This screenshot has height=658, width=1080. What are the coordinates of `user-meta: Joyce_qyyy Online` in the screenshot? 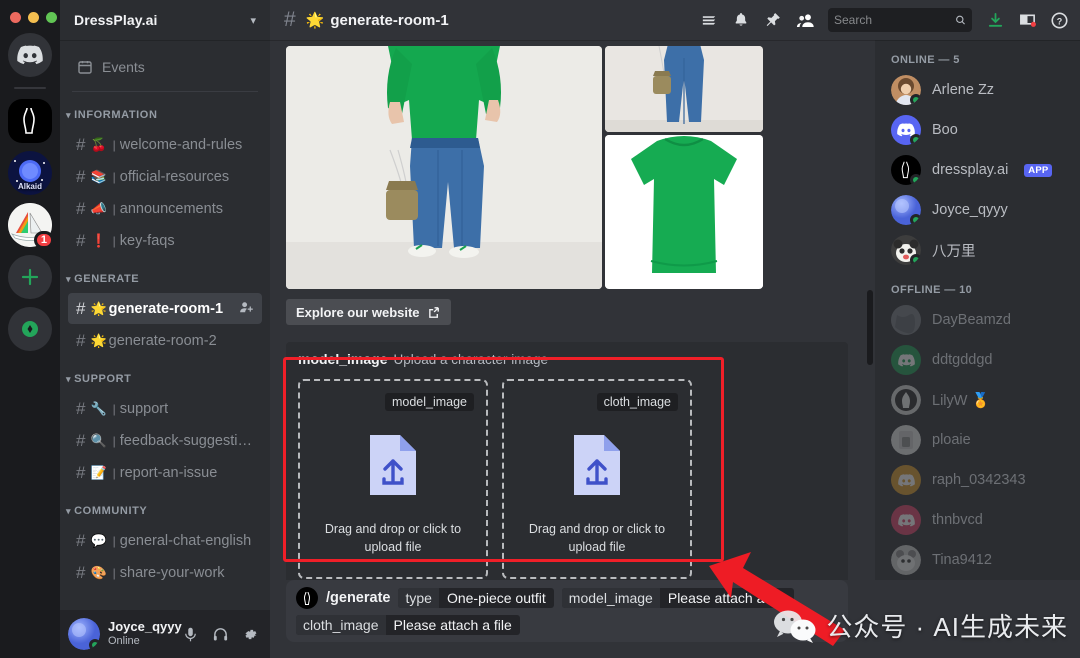 It's located at (145, 633).